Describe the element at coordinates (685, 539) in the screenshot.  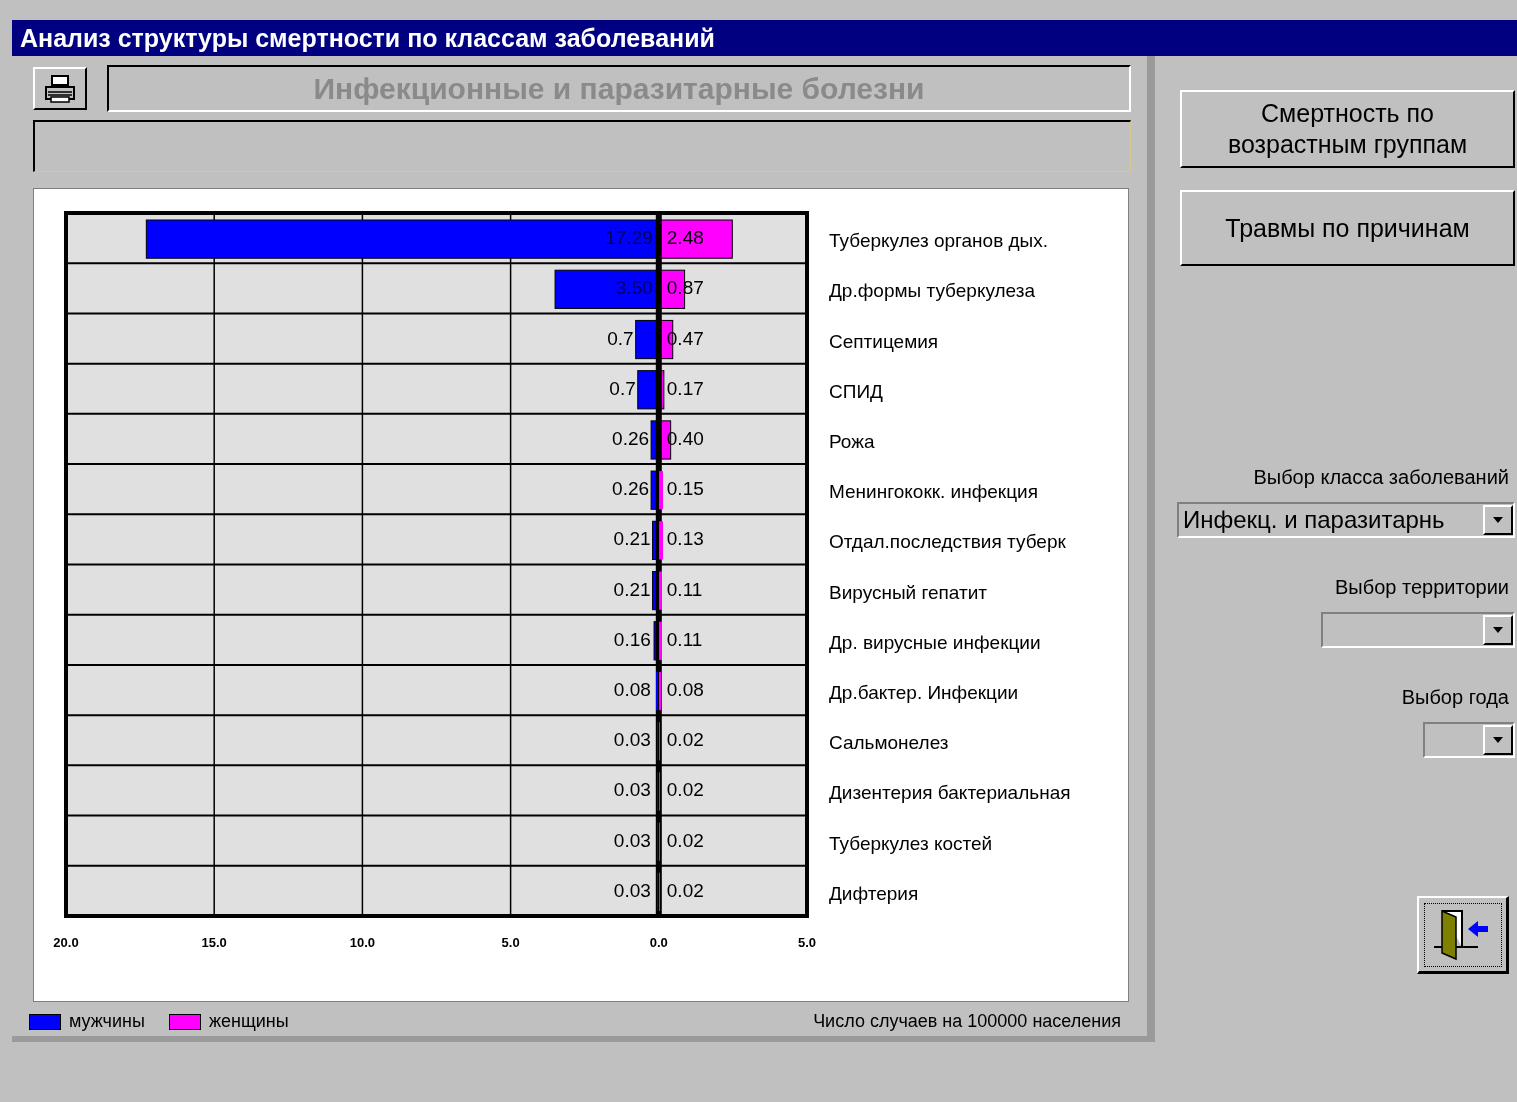
I see `value-label: 0.13` at that location.